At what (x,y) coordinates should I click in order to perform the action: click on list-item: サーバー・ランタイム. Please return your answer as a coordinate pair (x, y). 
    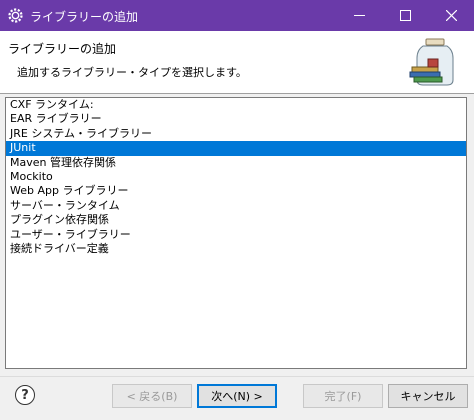
    Looking at the image, I should click on (236, 206).